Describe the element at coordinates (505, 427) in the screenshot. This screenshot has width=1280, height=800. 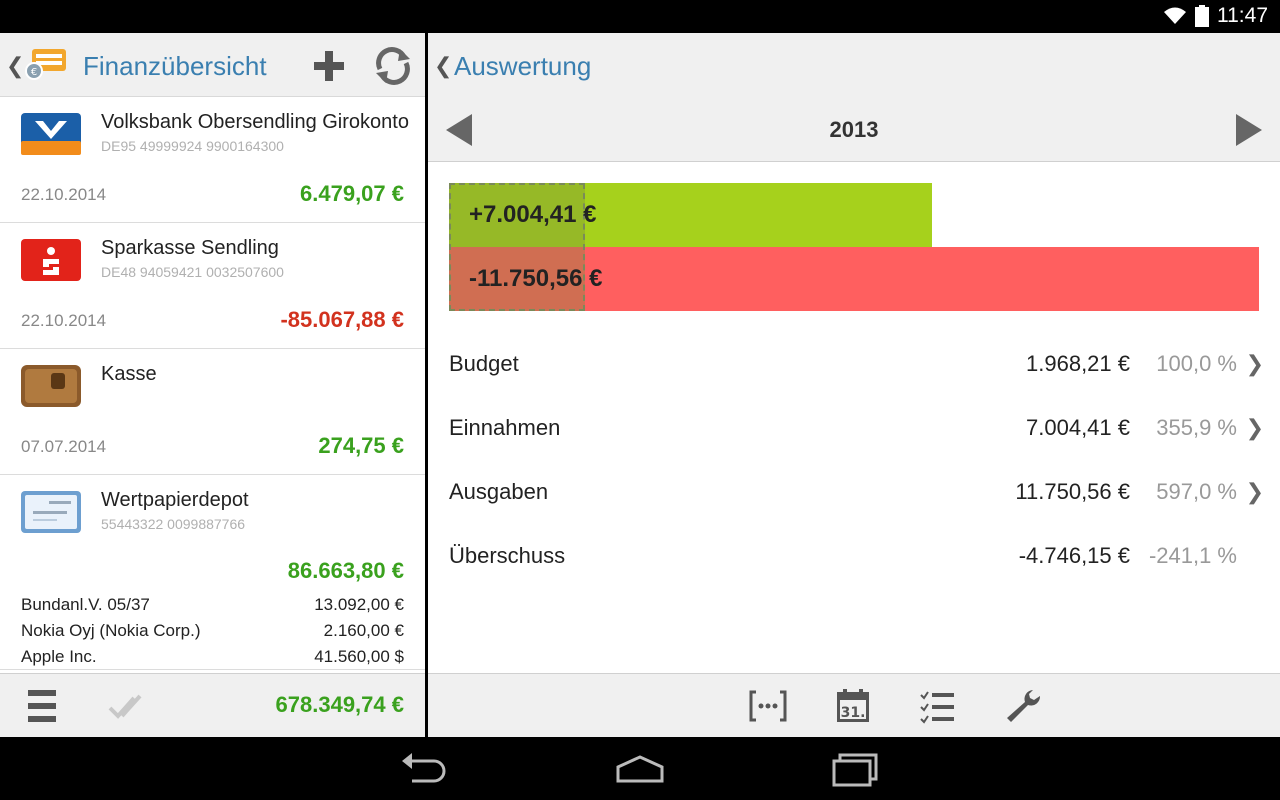
I see `summary-label: Einnahmen` at that location.